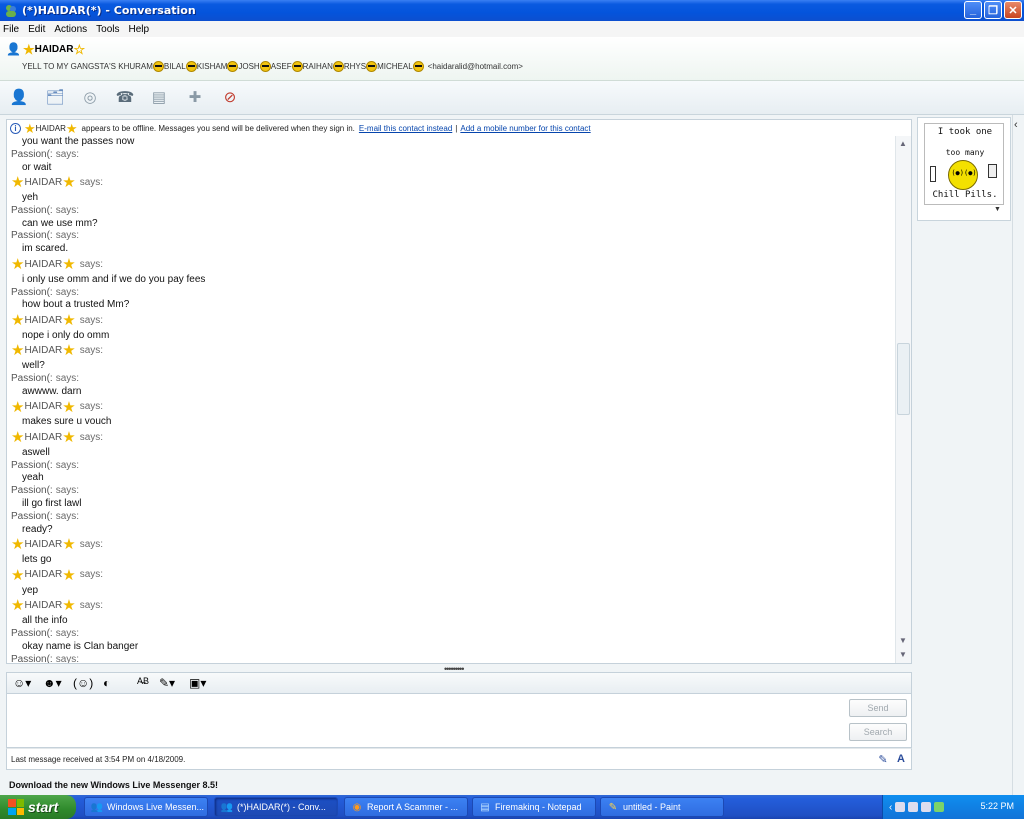  Describe the element at coordinates (964, 164) in the screenshot. I see `display-picture: I took one too many Chill Pills.` at that location.